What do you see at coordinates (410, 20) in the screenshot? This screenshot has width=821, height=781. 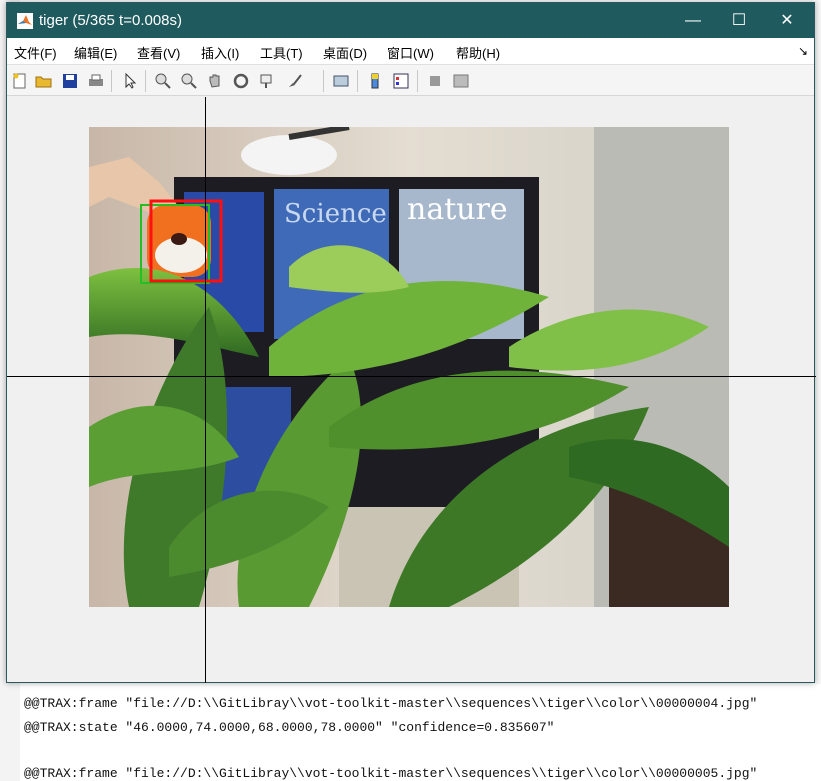 I see `title-bar: tiger (5/365 t=0.008s) — ☐ ✕` at bounding box center [410, 20].